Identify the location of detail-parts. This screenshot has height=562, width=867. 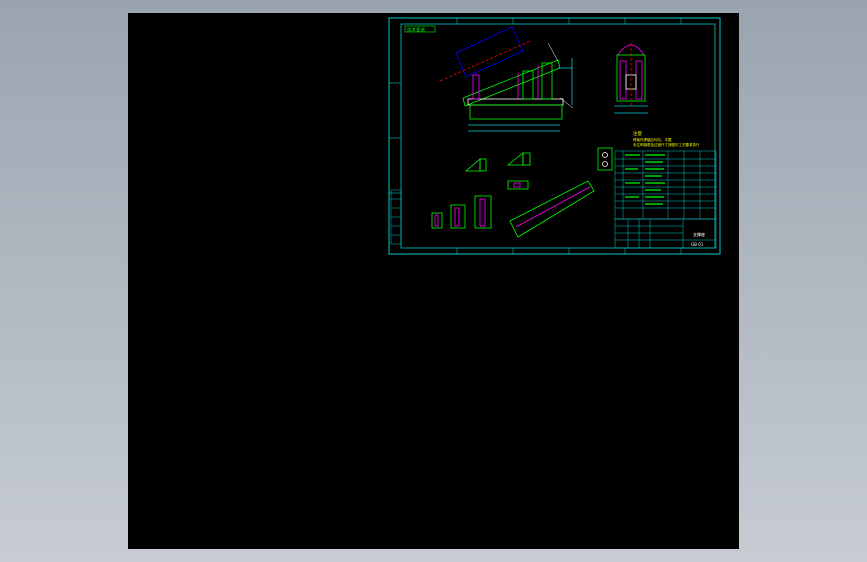
(522, 192).